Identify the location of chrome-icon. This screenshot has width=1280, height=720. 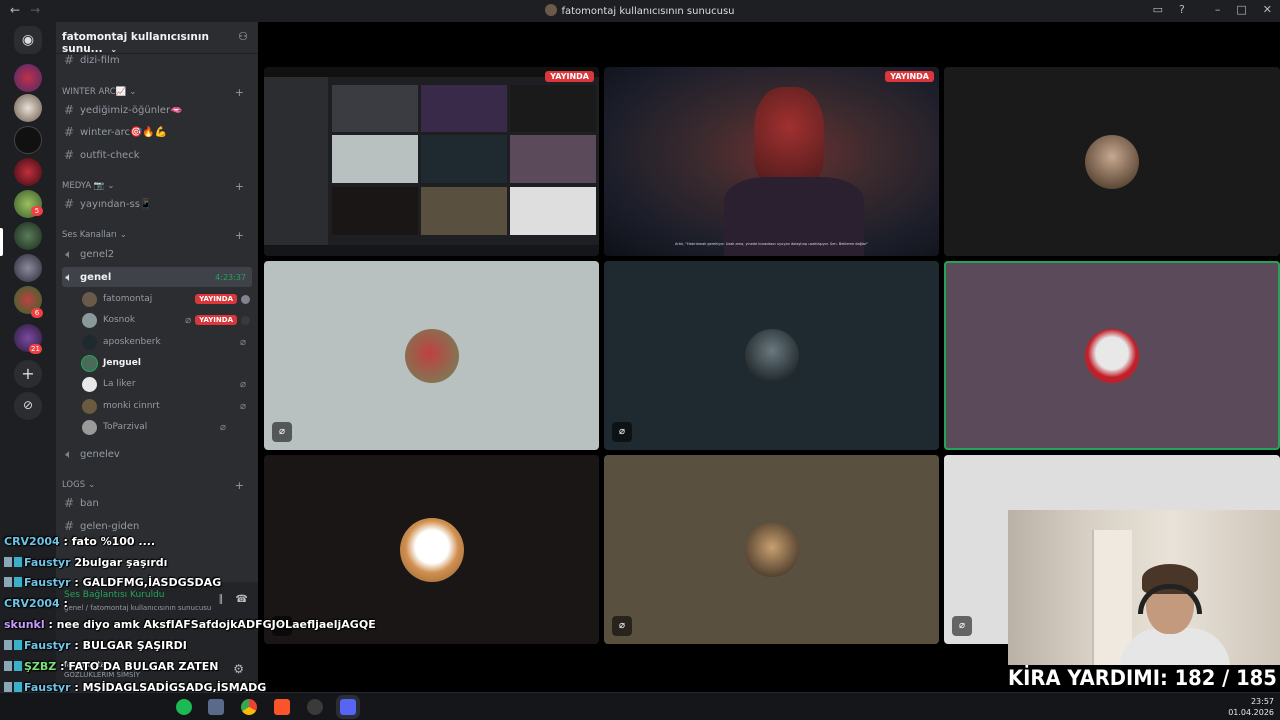
(249, 707).